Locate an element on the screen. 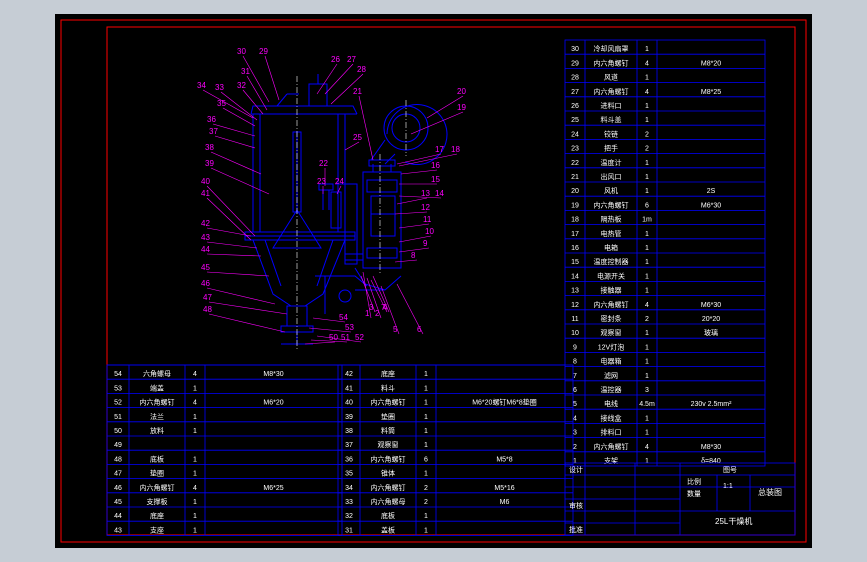 The width and height of the screenshot is (867, 562). bom-cell-note: M6*25 is located at coordinates (273, 488).